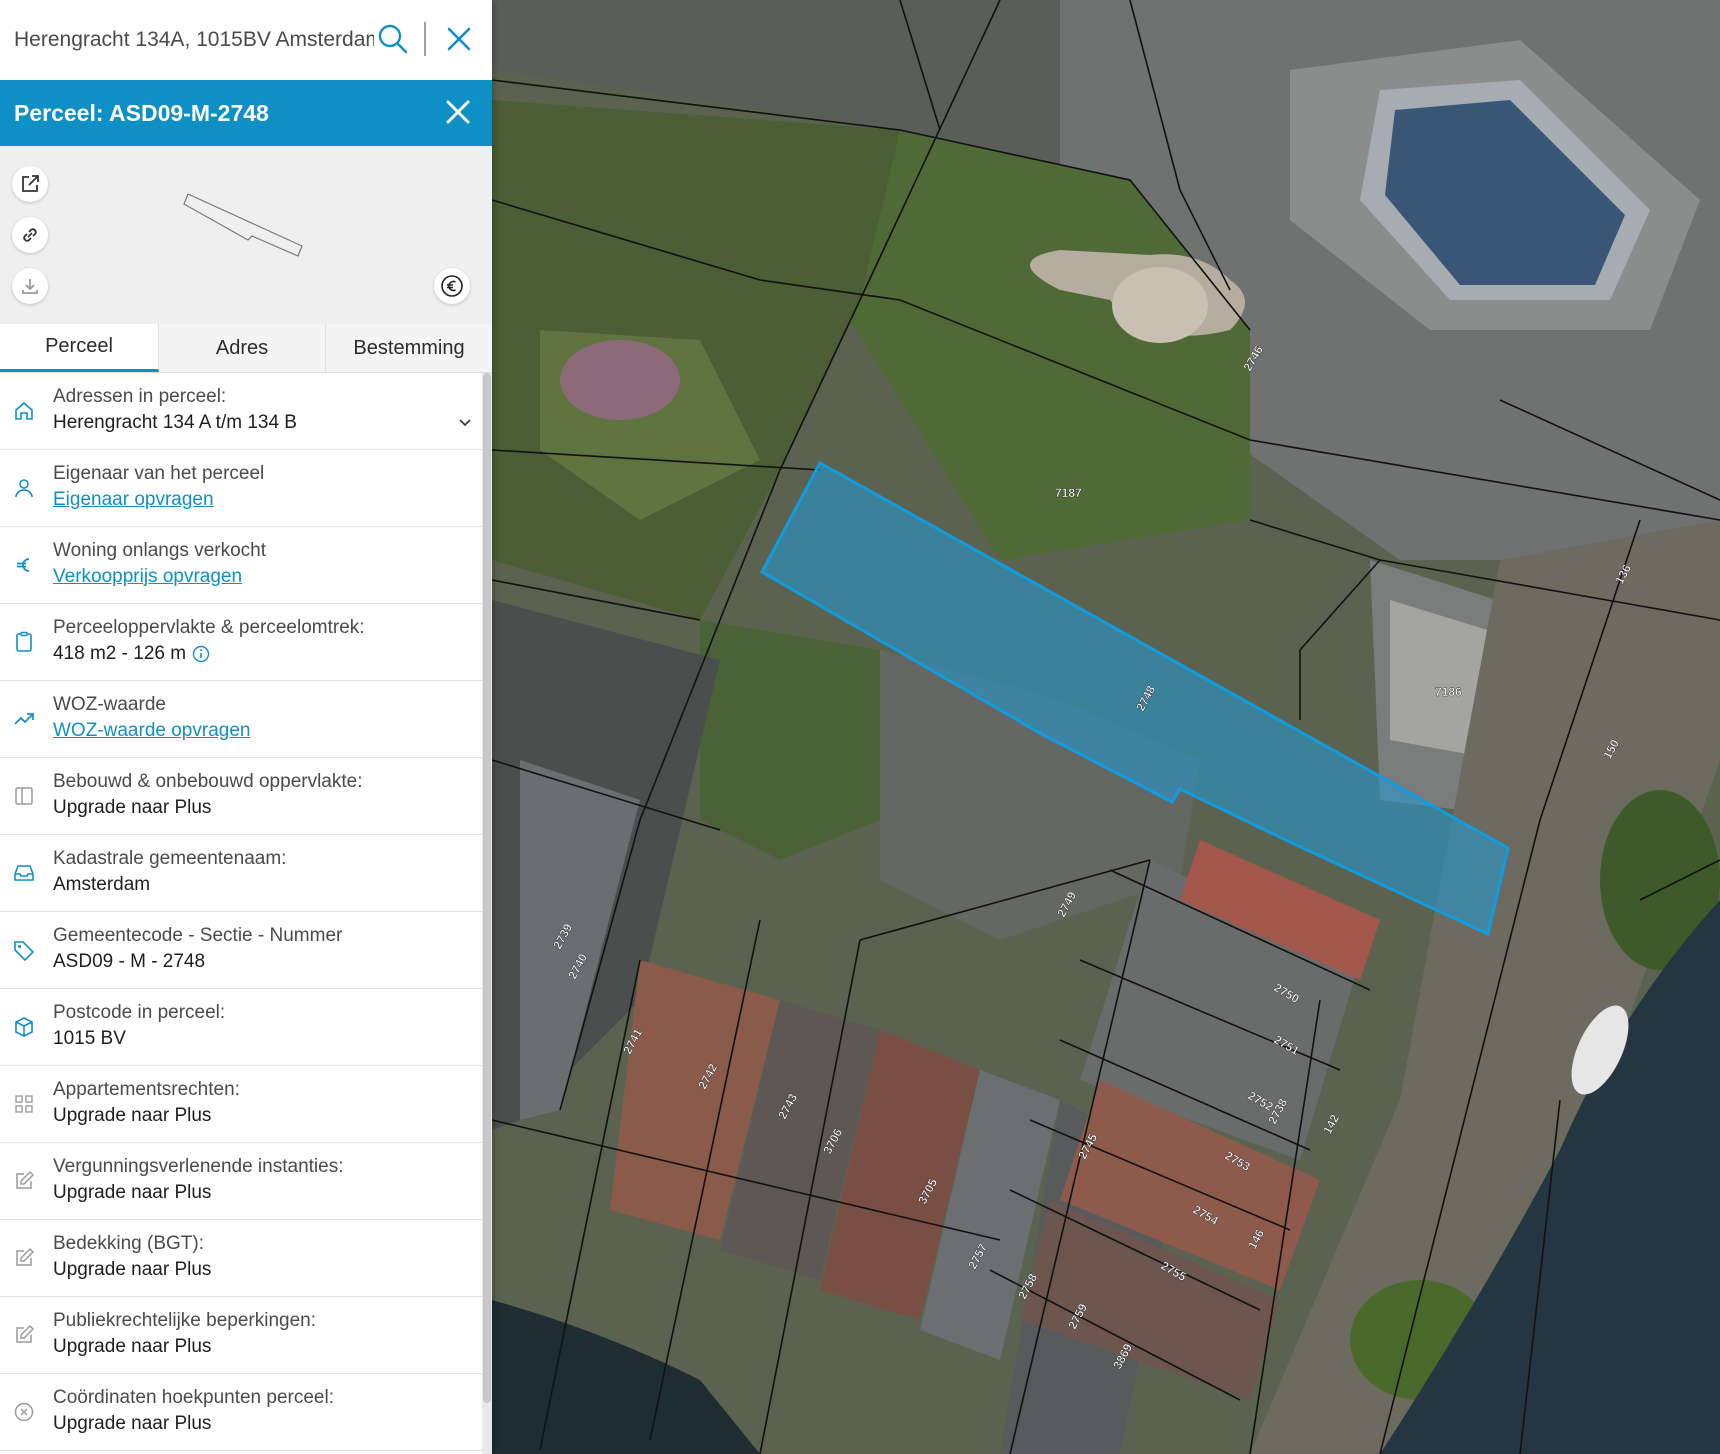 Image resolution: width=1720 pixels, height=1454 pixels. Describe the element at coordinates (120, 653) in the screenshot. I see `row-value: 418 m2 - 126 m` at that location.